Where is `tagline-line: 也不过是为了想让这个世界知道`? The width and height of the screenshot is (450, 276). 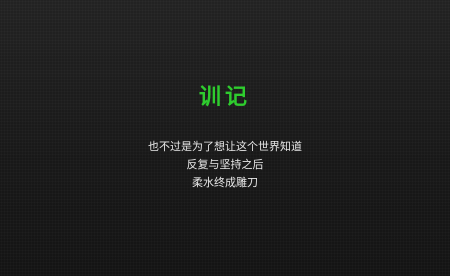 tagline-line: 也不过是为了想让这个世界知道 is located at coordinates (225, 146).